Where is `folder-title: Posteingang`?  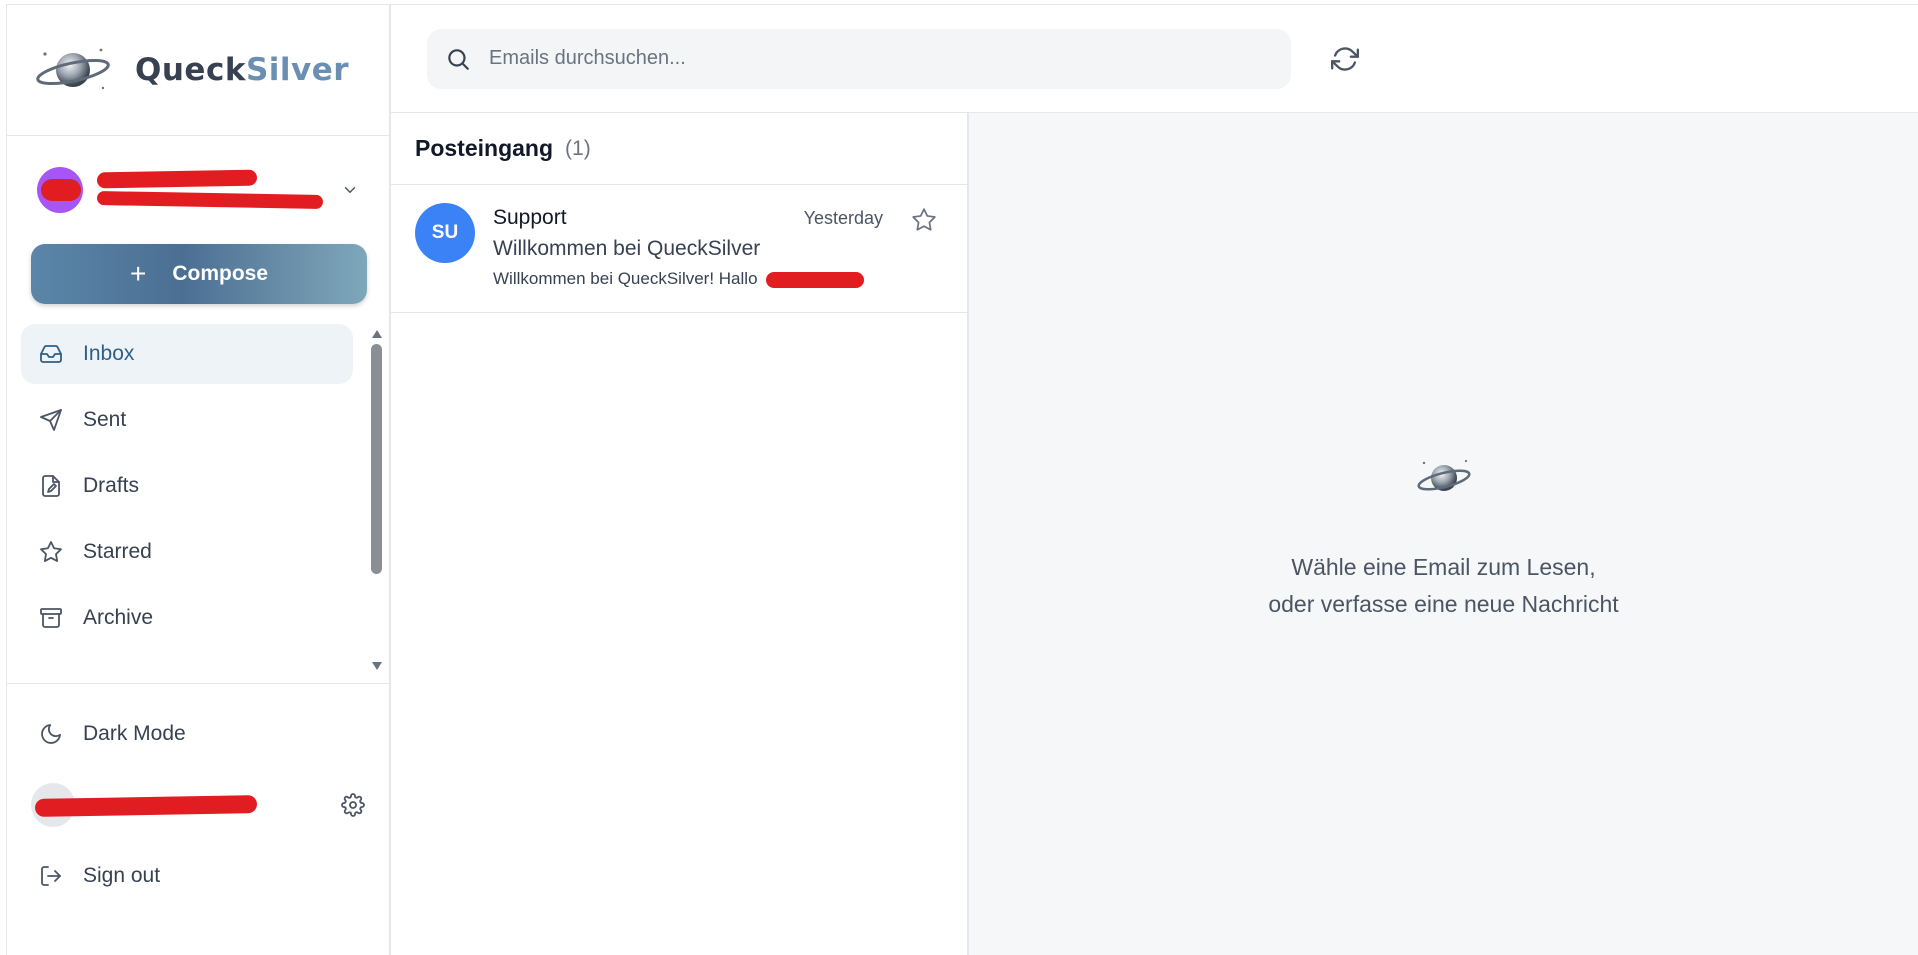
folder-title: Posteingang is located at coordinates (484, 148).